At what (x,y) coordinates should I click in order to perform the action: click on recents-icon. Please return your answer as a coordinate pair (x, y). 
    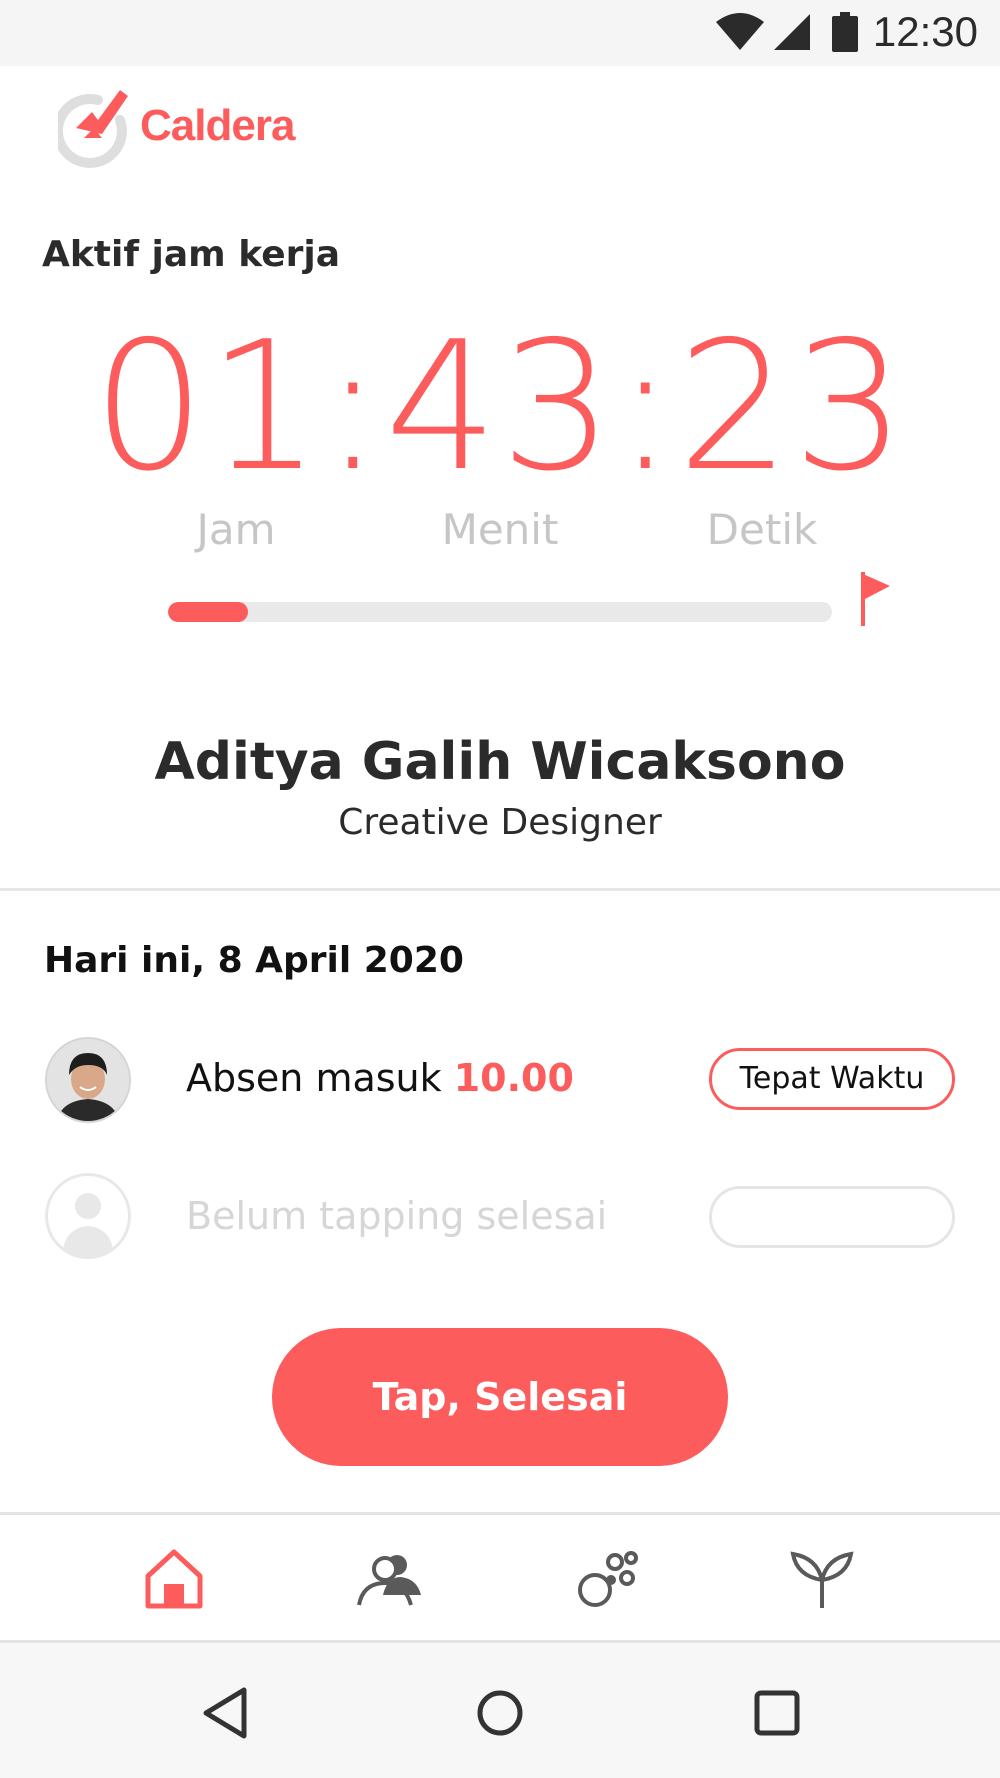
    Looking at the image, I should click on (777, 1713).